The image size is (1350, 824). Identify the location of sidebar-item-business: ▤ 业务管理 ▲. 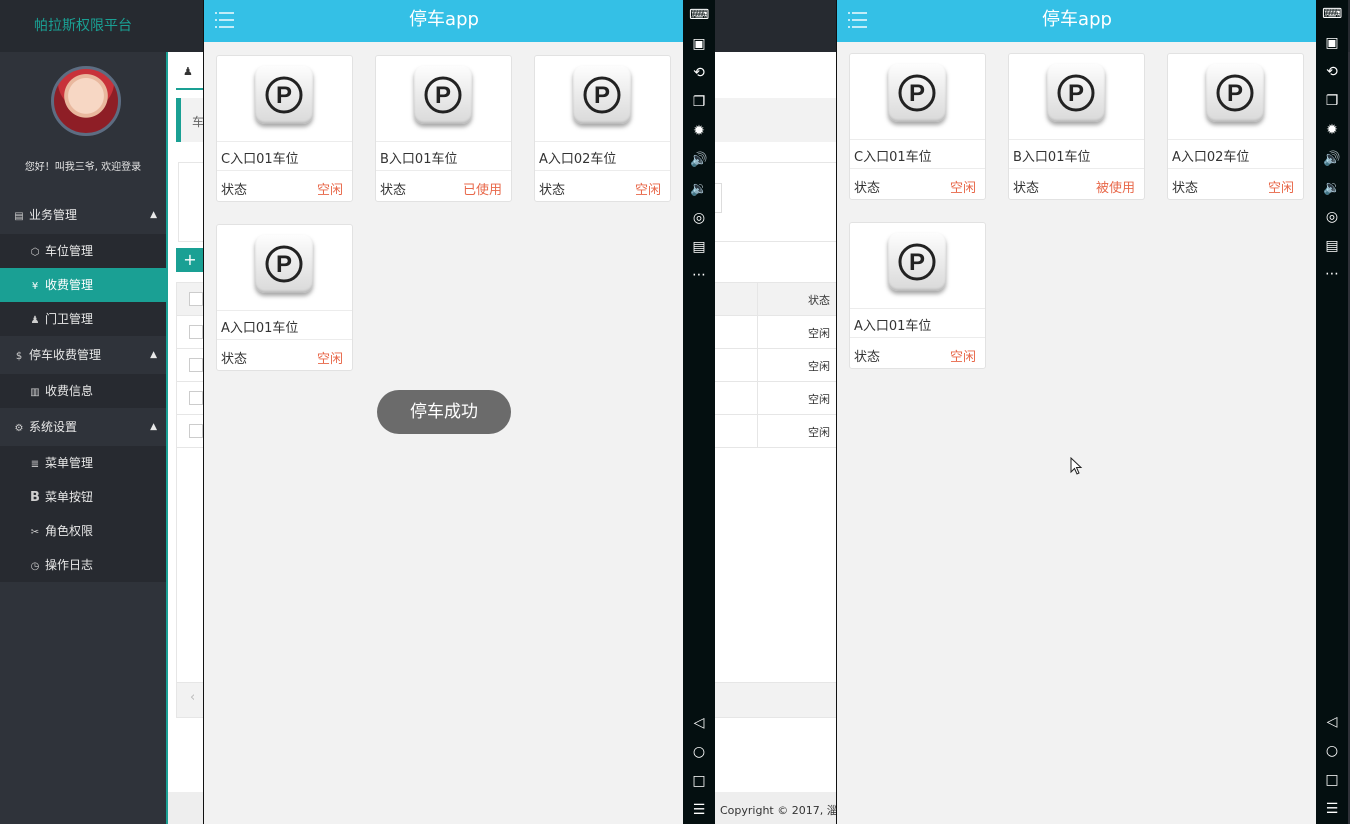
(83, 215).